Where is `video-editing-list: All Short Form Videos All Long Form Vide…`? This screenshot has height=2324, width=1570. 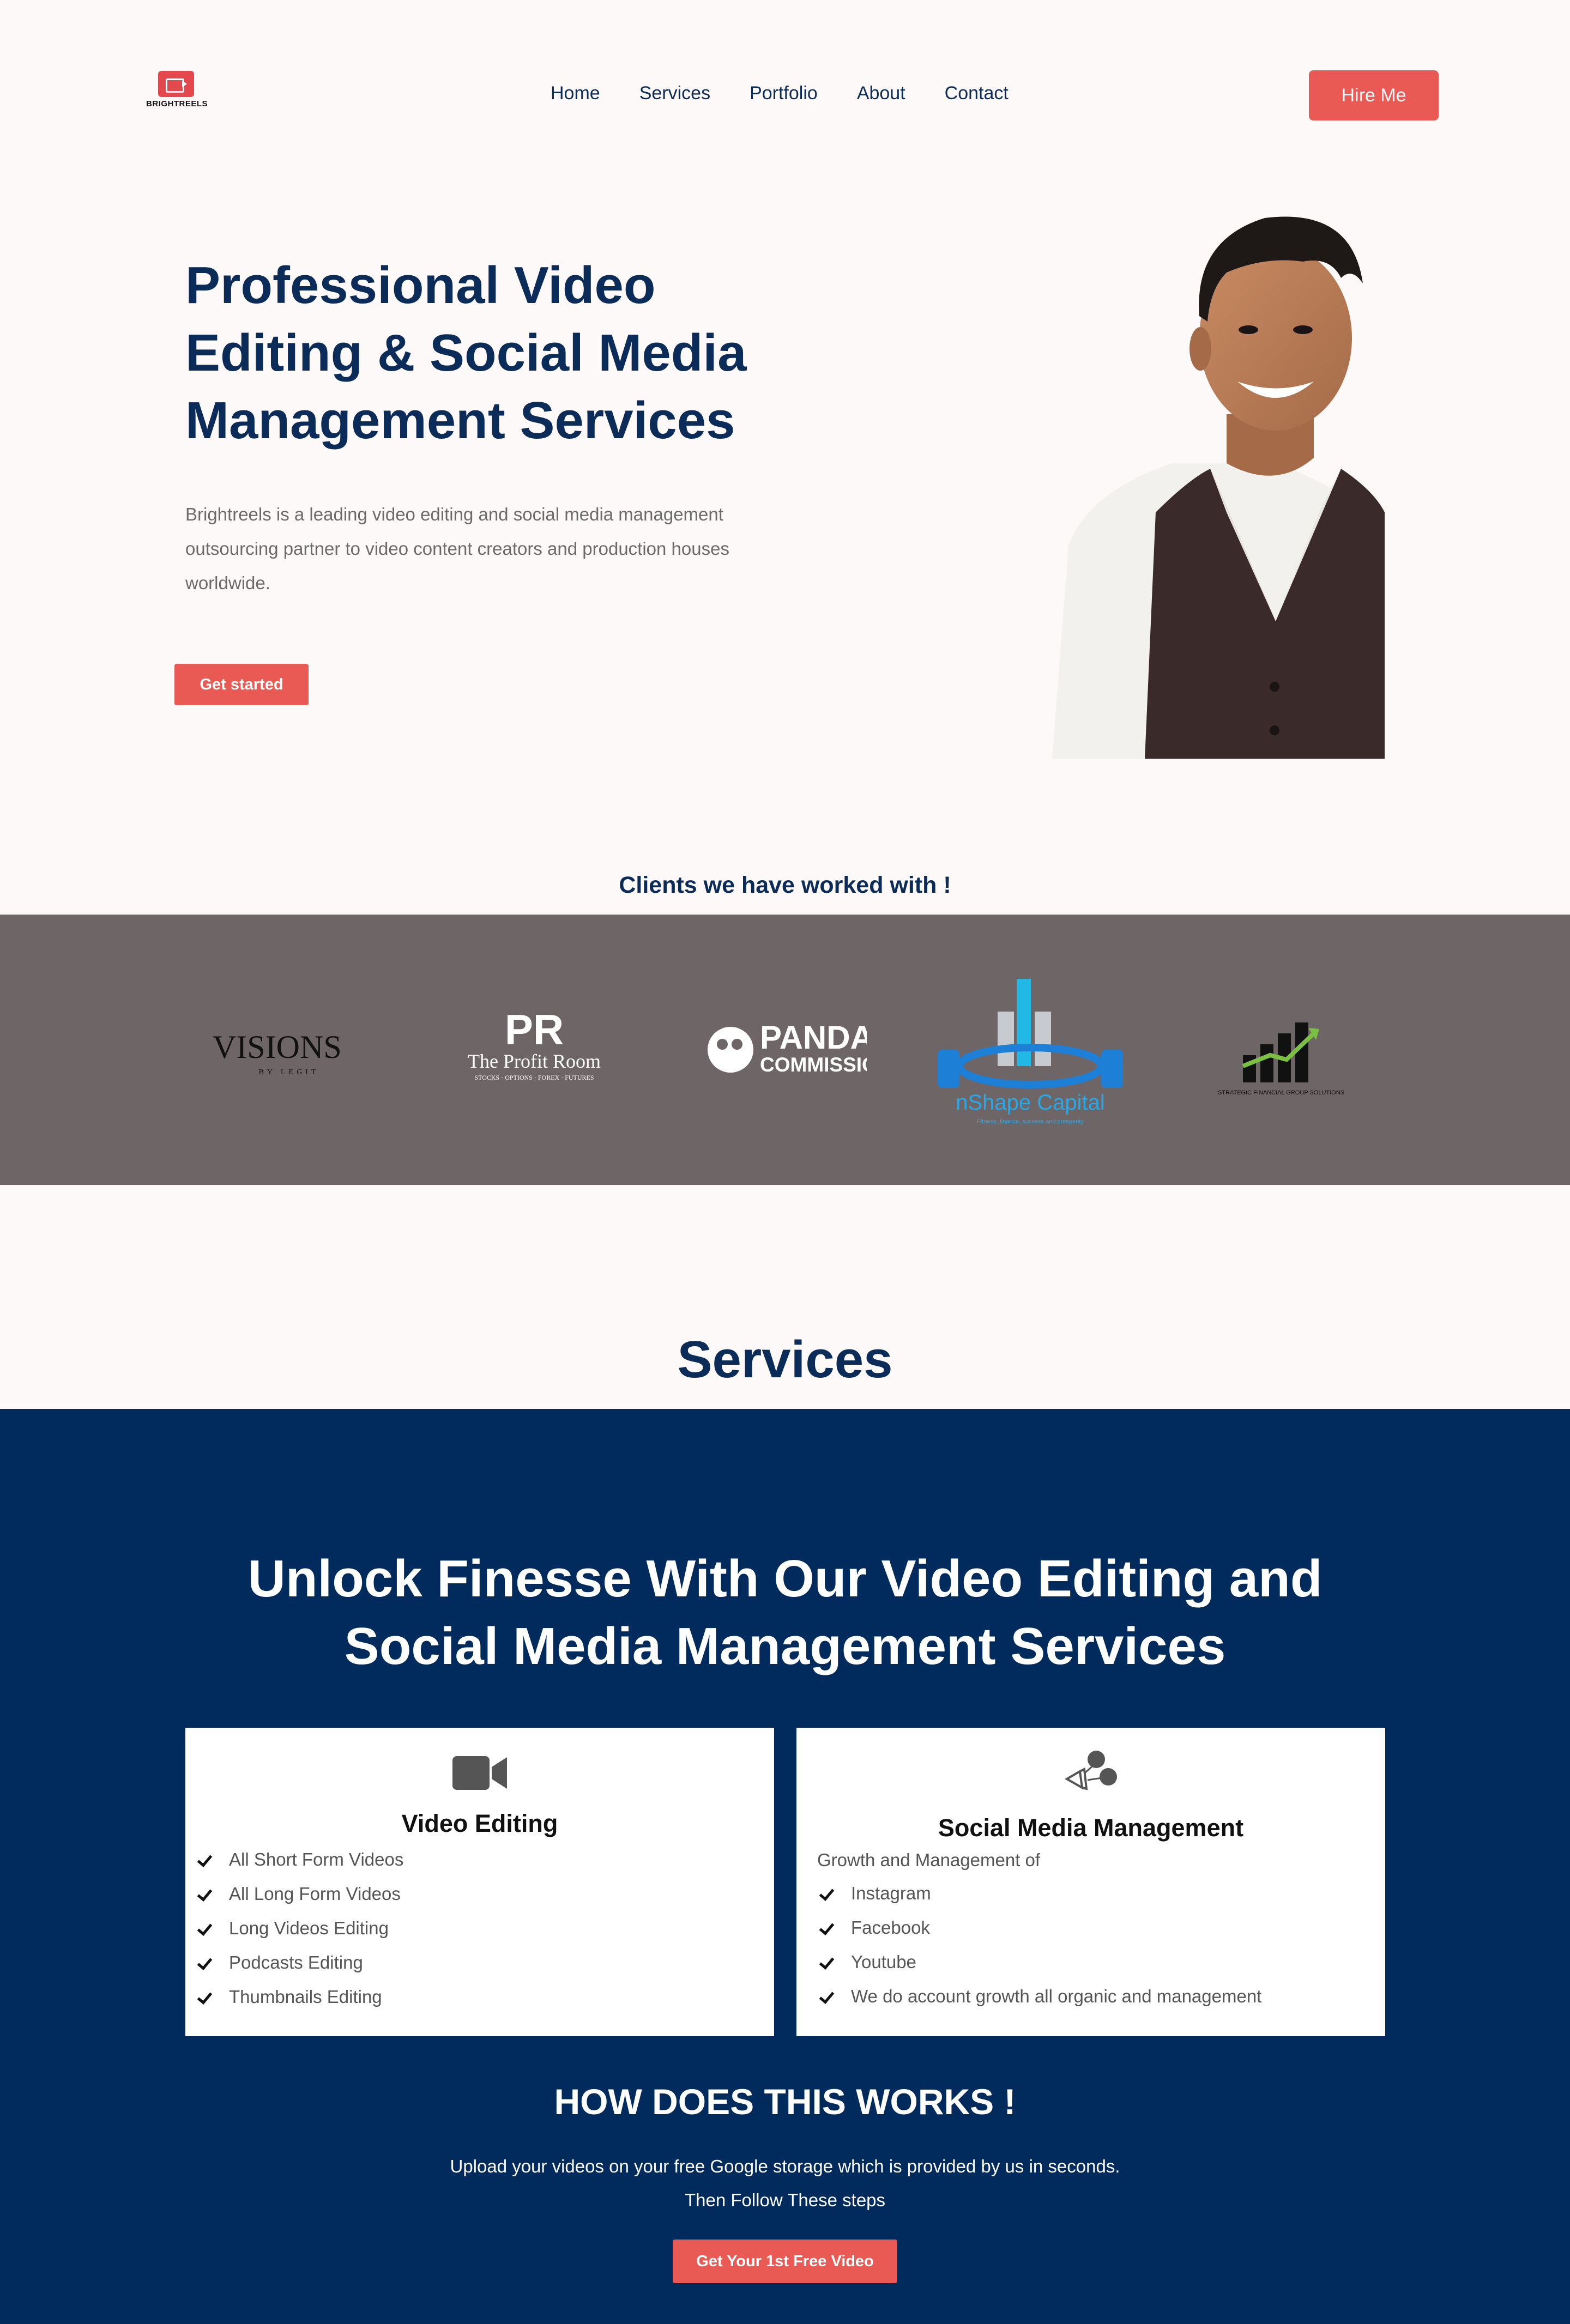
video-editing-list: All Short Form Videos All Long Form Vide… is located at coordinates (299, 1928).